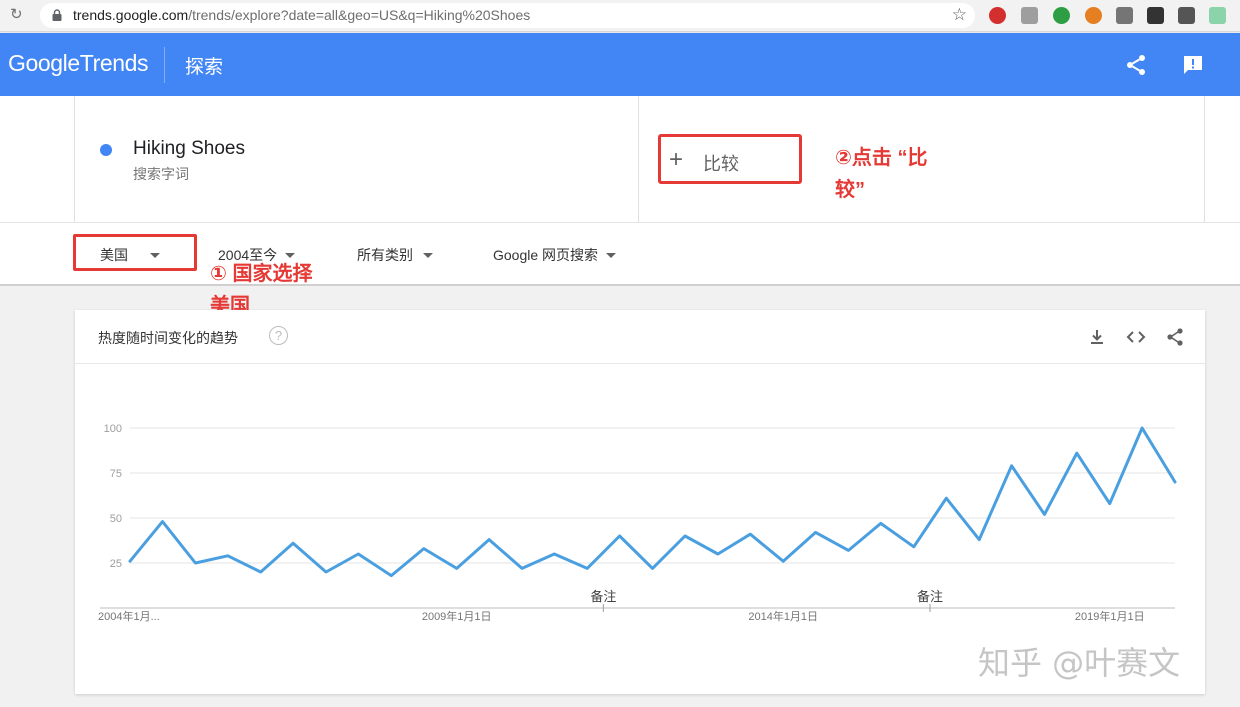 The width and height of the screenshot is (1240, 707). Describe the element at coordinates (1155, 15) in the screenshot. I see `extension-m-icon` at that location.